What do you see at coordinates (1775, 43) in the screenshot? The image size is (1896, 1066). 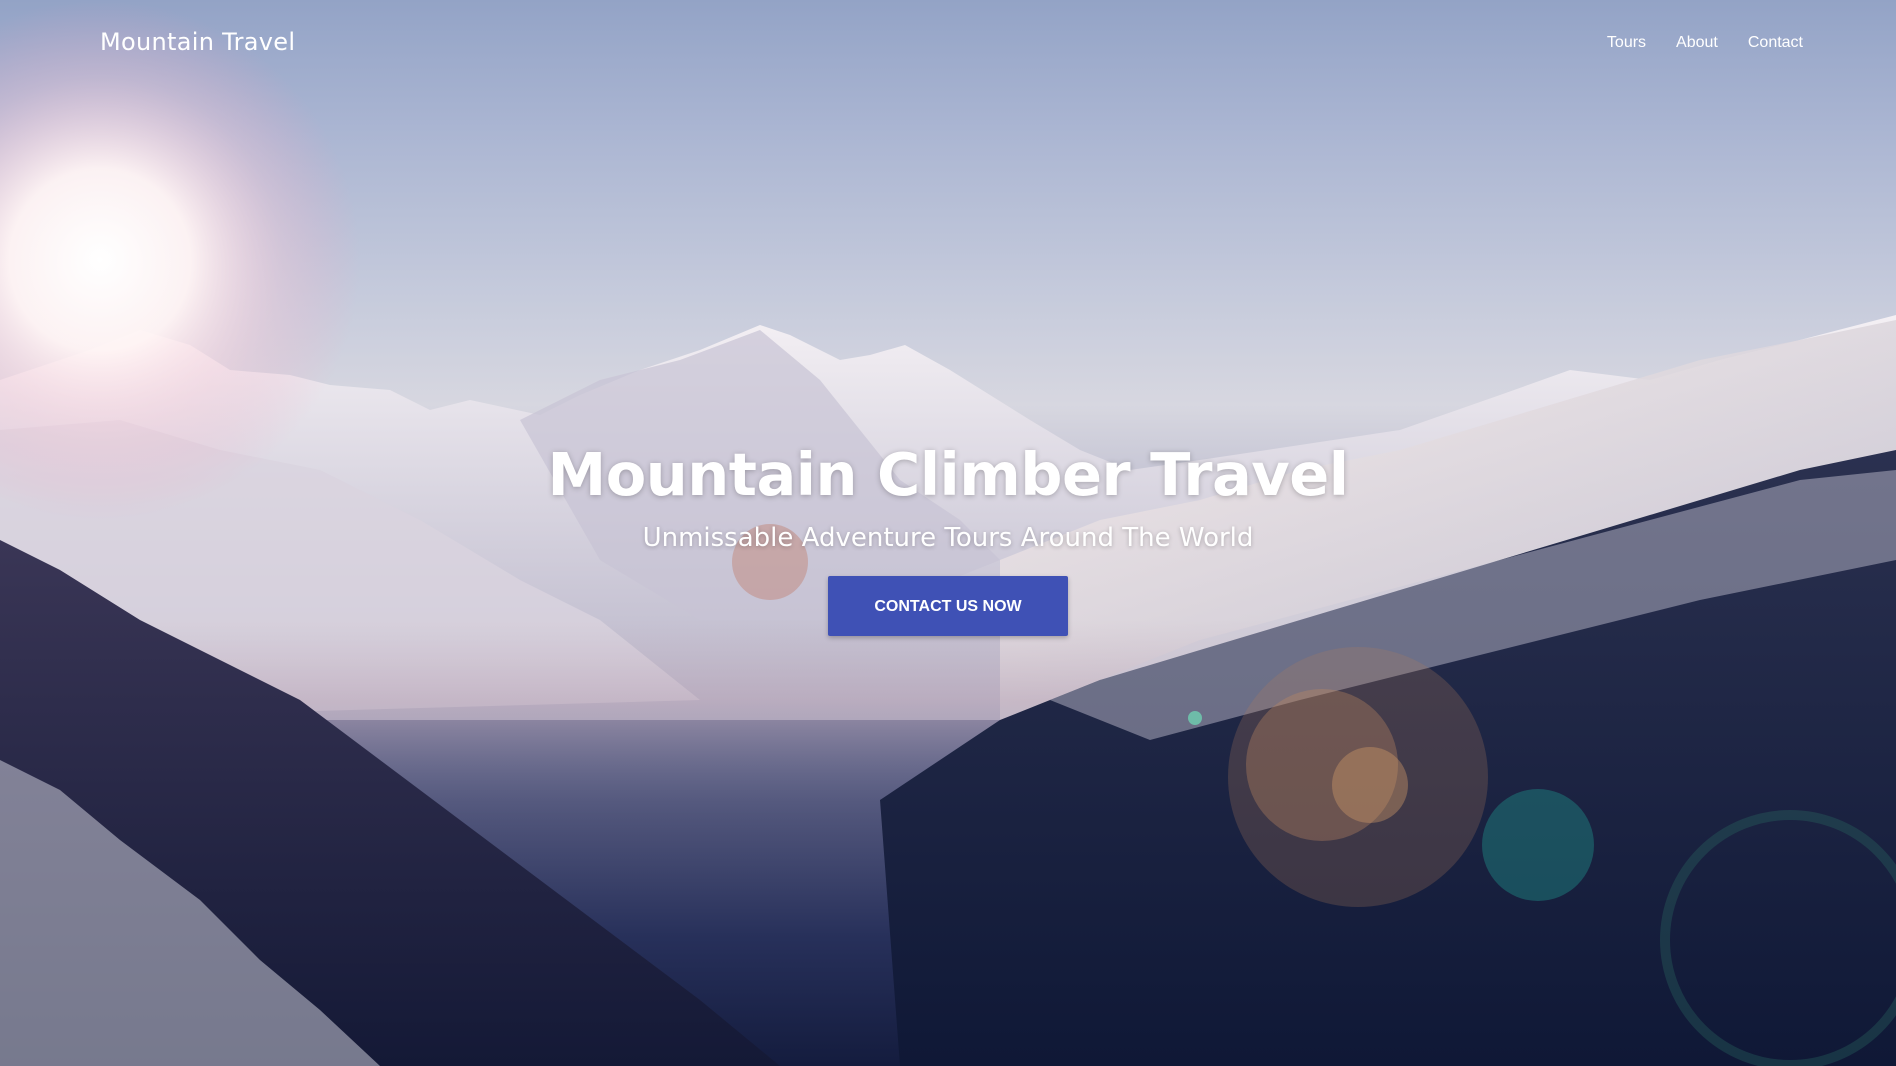 I see `nav-link-contact: Contact` at bounding box center [1775, 43].